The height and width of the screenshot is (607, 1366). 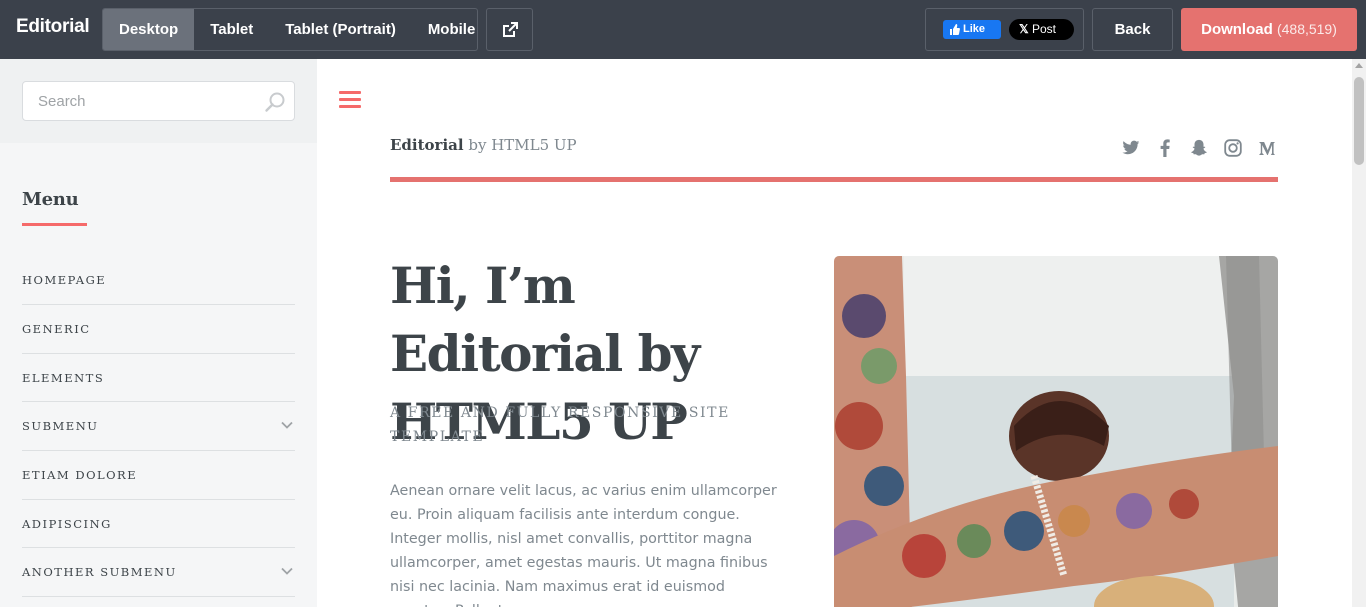 I want to click on download-label: Download, so click(x=1237, y=29).